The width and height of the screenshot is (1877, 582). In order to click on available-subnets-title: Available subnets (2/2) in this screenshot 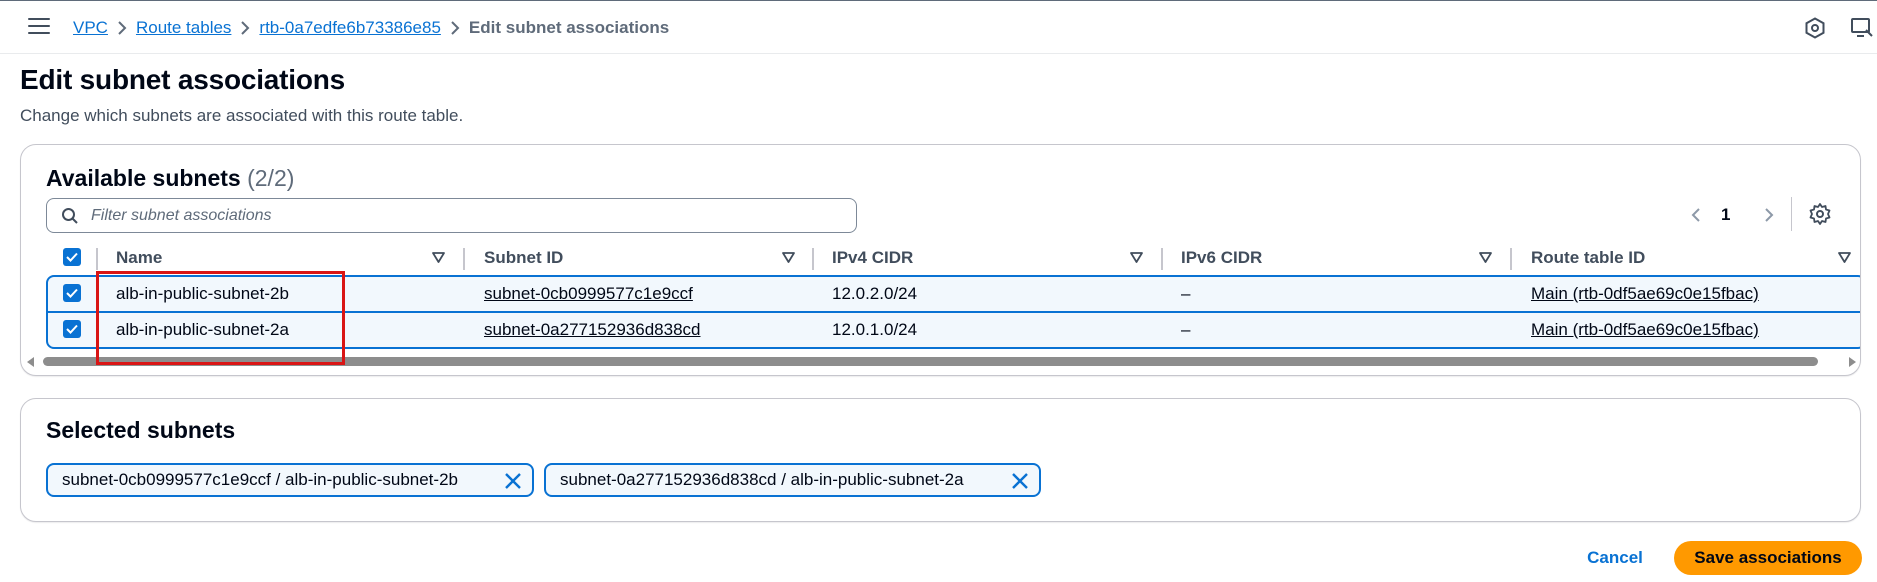, I will do `click(170, 178)`.